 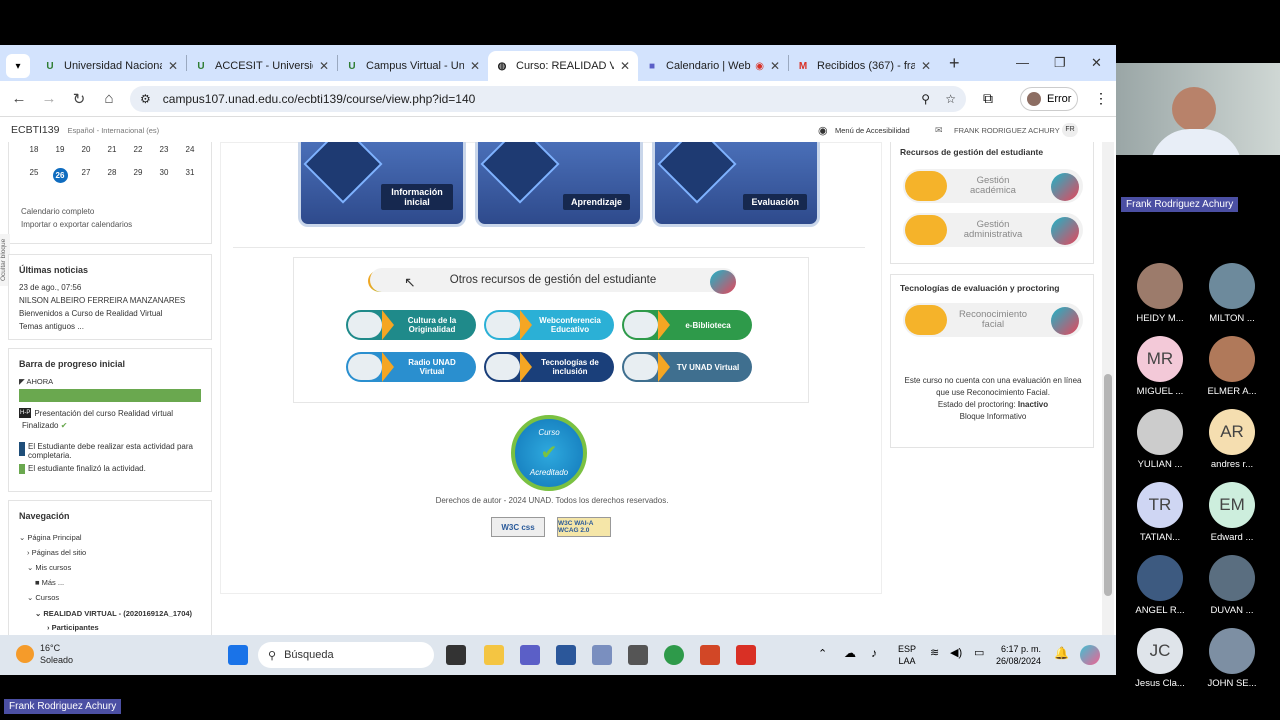 I want to click on globe-icon: ◍, so click(x=502, y=66).